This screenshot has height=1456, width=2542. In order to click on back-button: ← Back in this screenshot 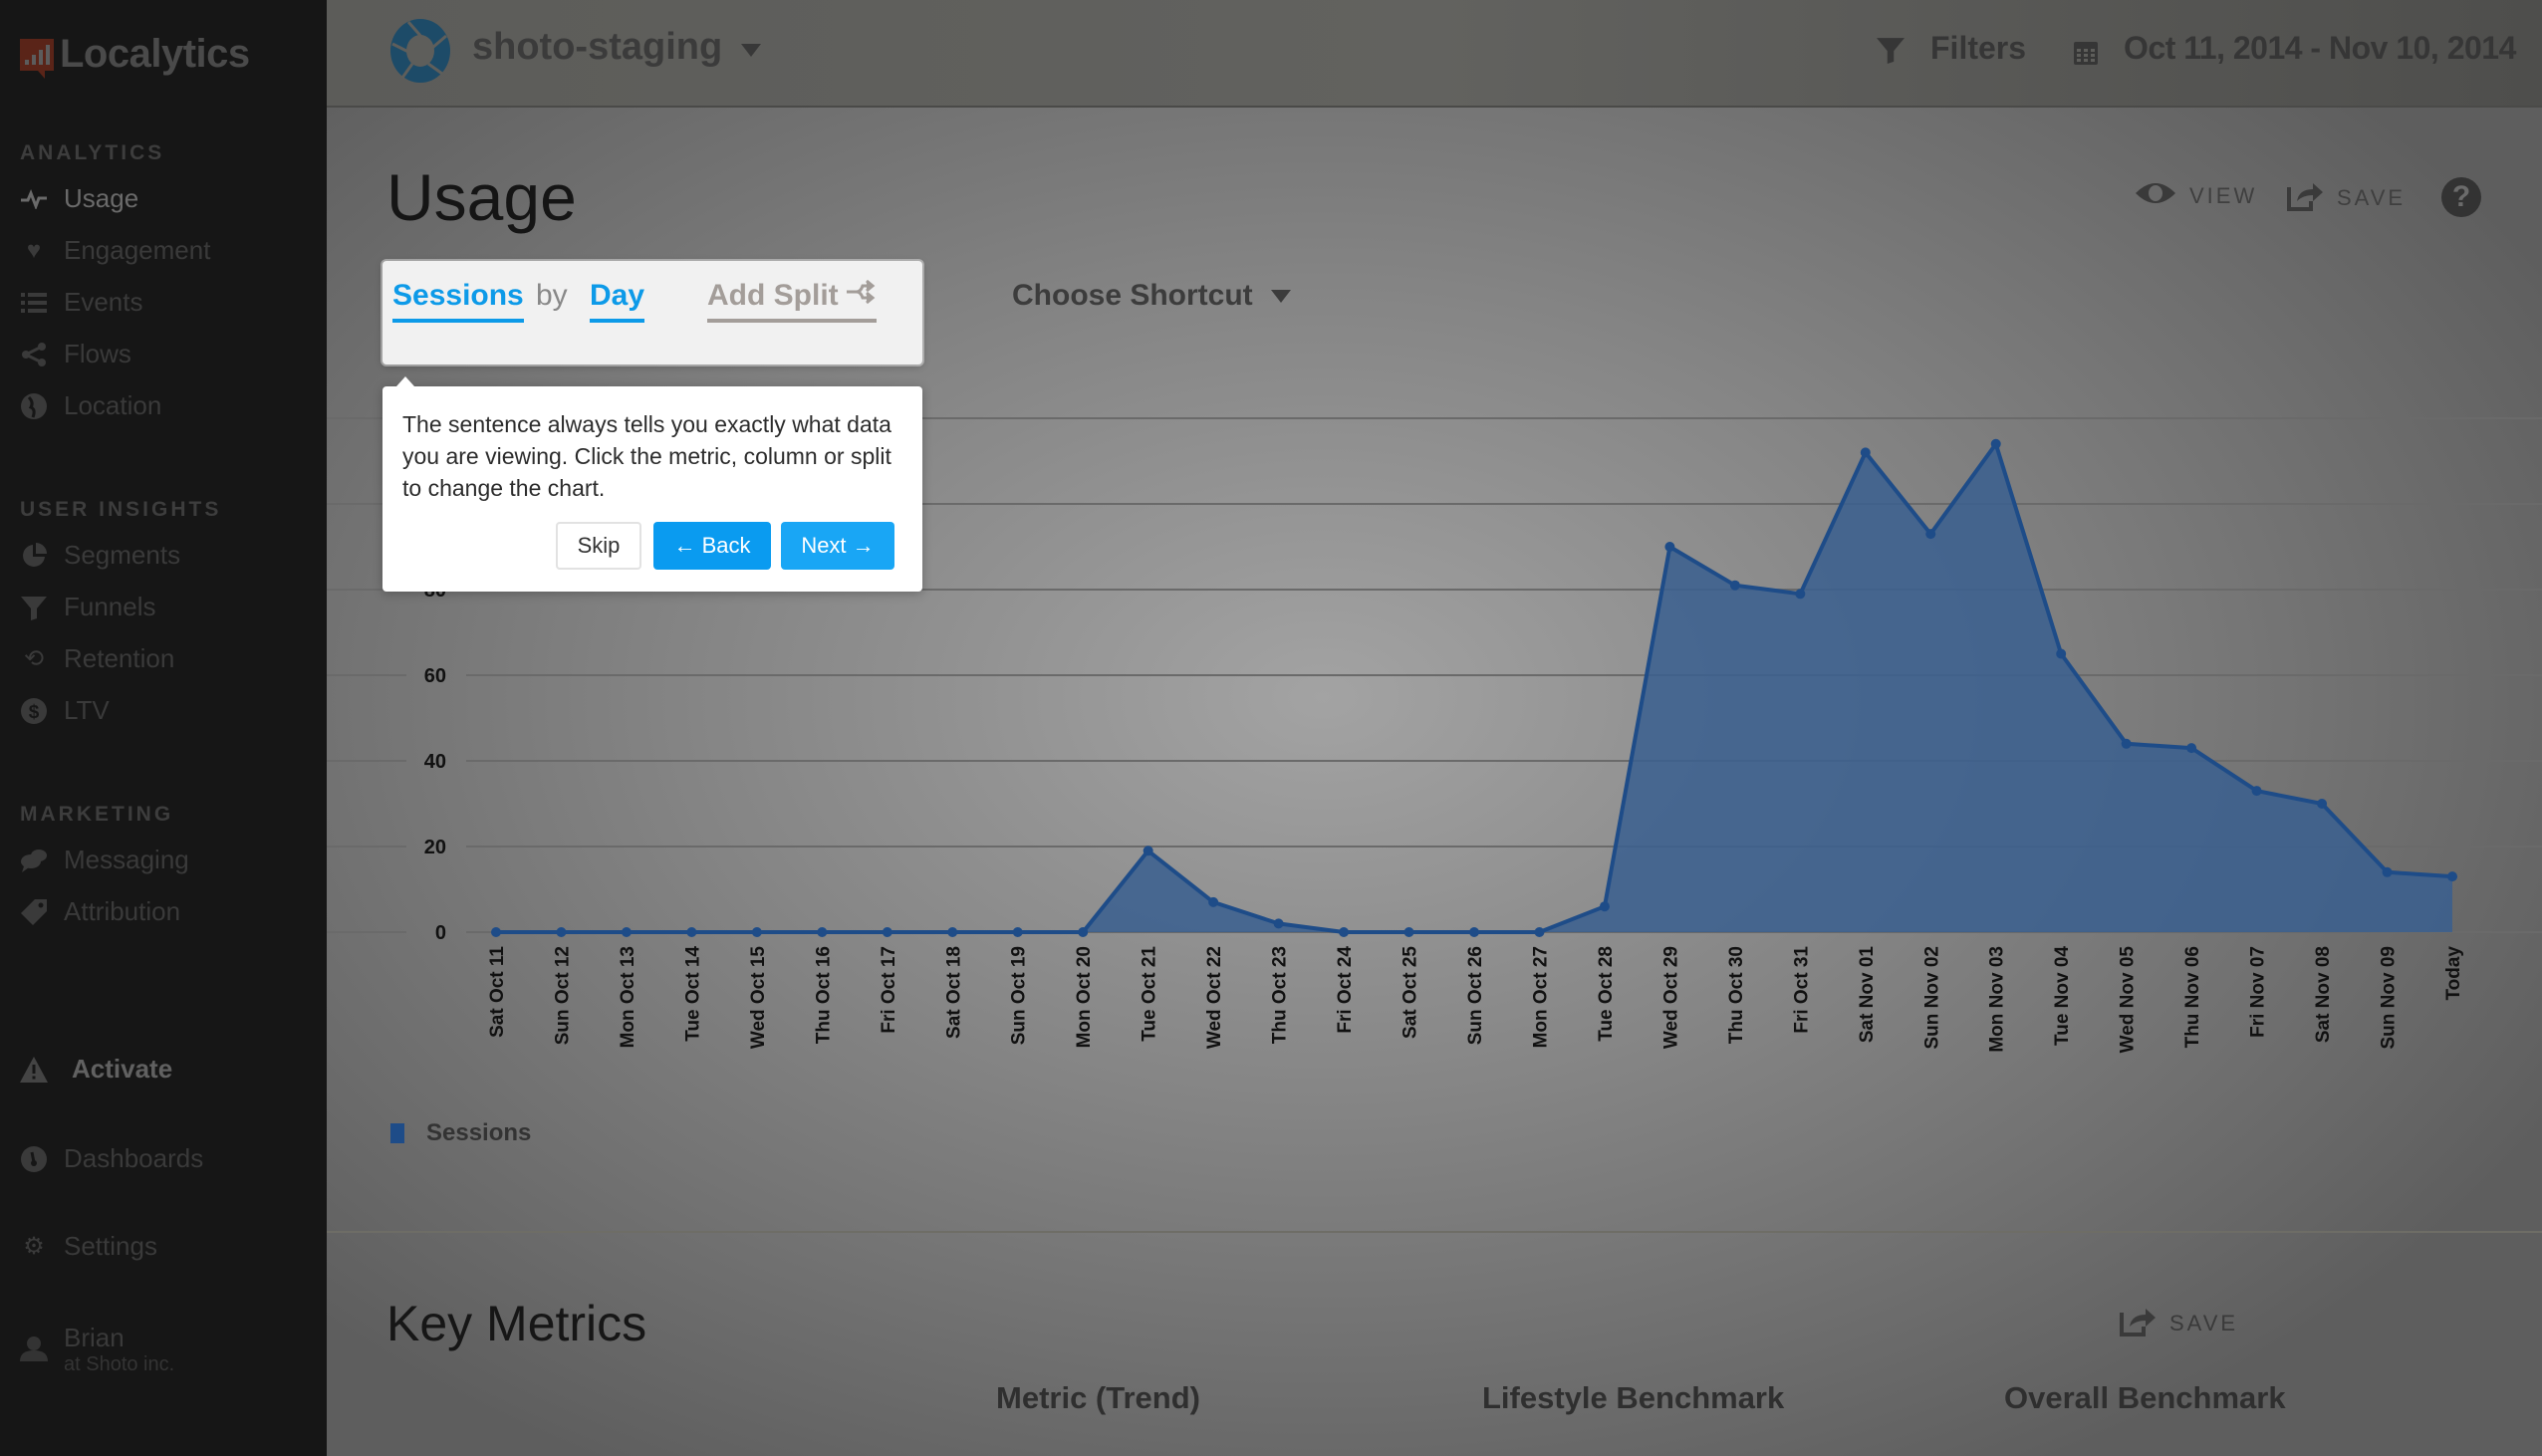, I will do `click(712, 546)`.